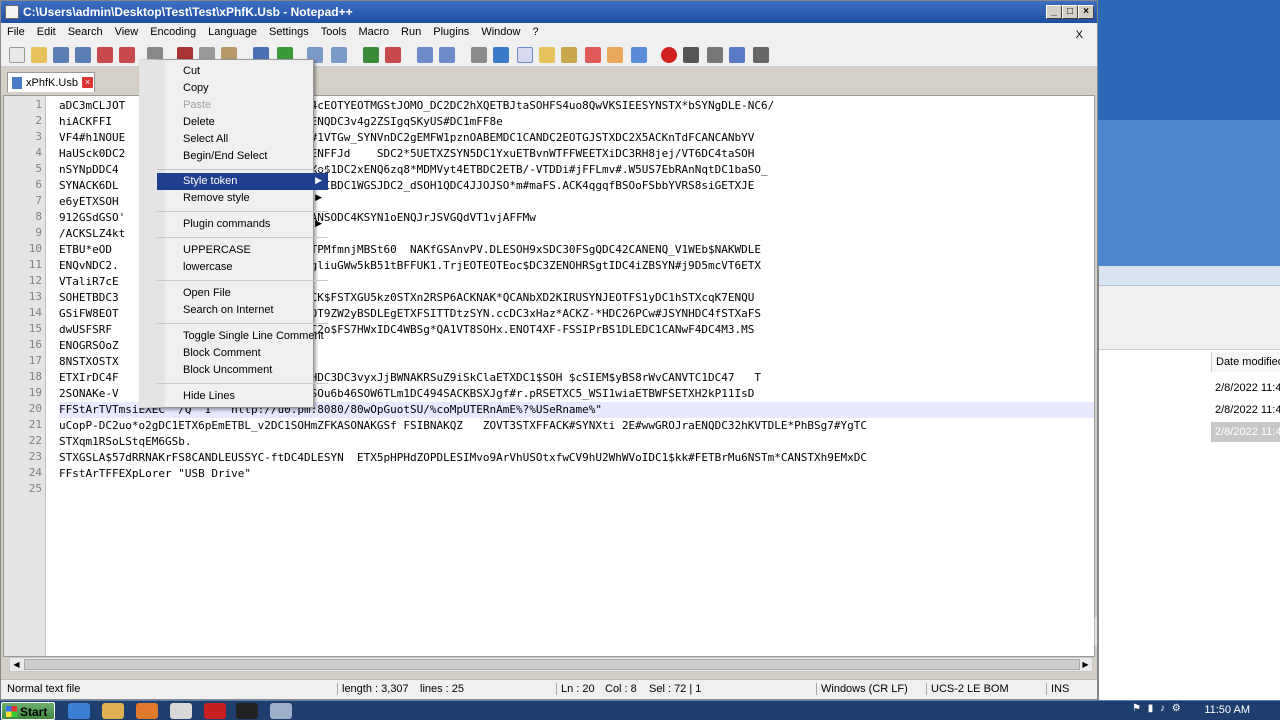 This screenshot has width=1280, height=720. I want to click on code-line: STXqm1RSoLStqEM6GSb., so click(576, 442).